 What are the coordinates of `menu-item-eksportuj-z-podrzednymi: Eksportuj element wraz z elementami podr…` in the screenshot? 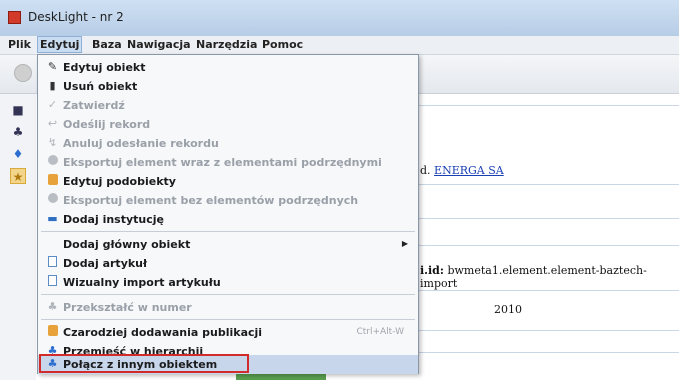 It's located at (228, 162).